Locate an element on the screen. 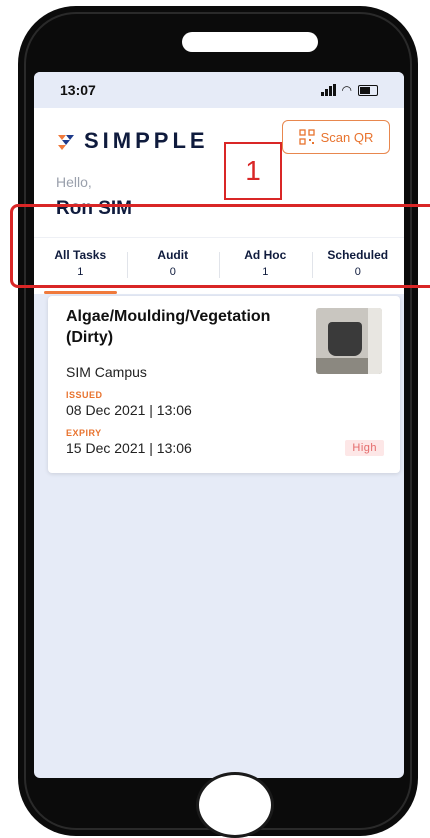 This screenshot has height=838, width=430. tab-label: All Tasks is located at coordinates (80, 255).